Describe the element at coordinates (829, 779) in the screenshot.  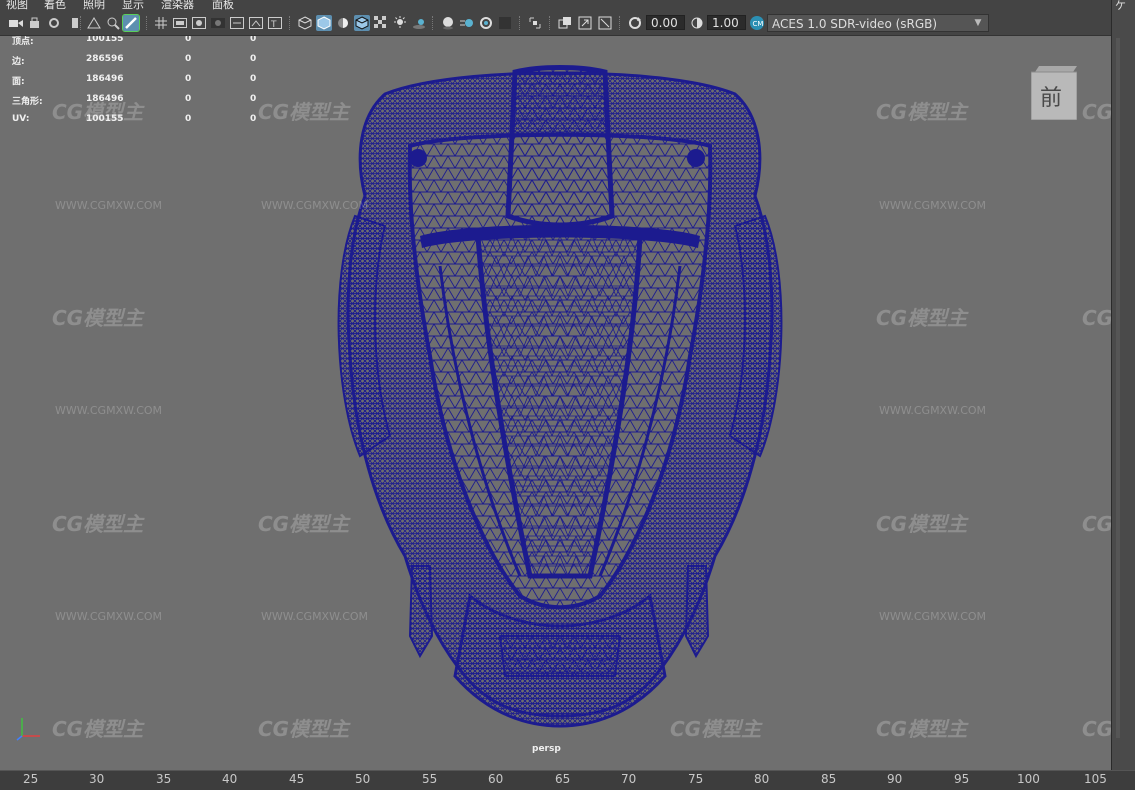
I see `time-tick: 85` at that location.